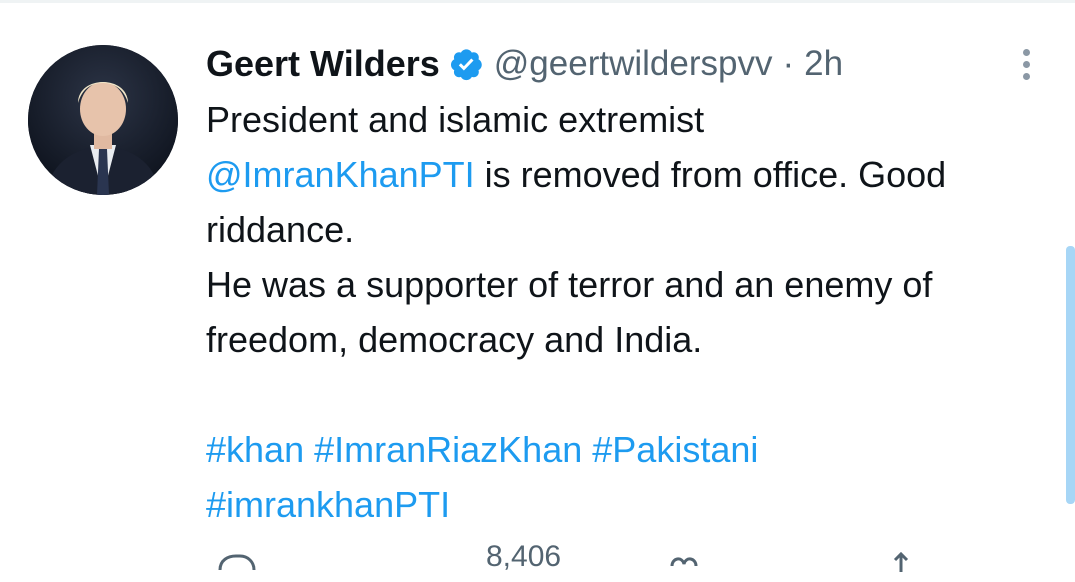 The height and width of the screenshot is (582, 1075). I want to click on tweet-text-line-2-rest: is removed from office. Good, so click(710, 174).